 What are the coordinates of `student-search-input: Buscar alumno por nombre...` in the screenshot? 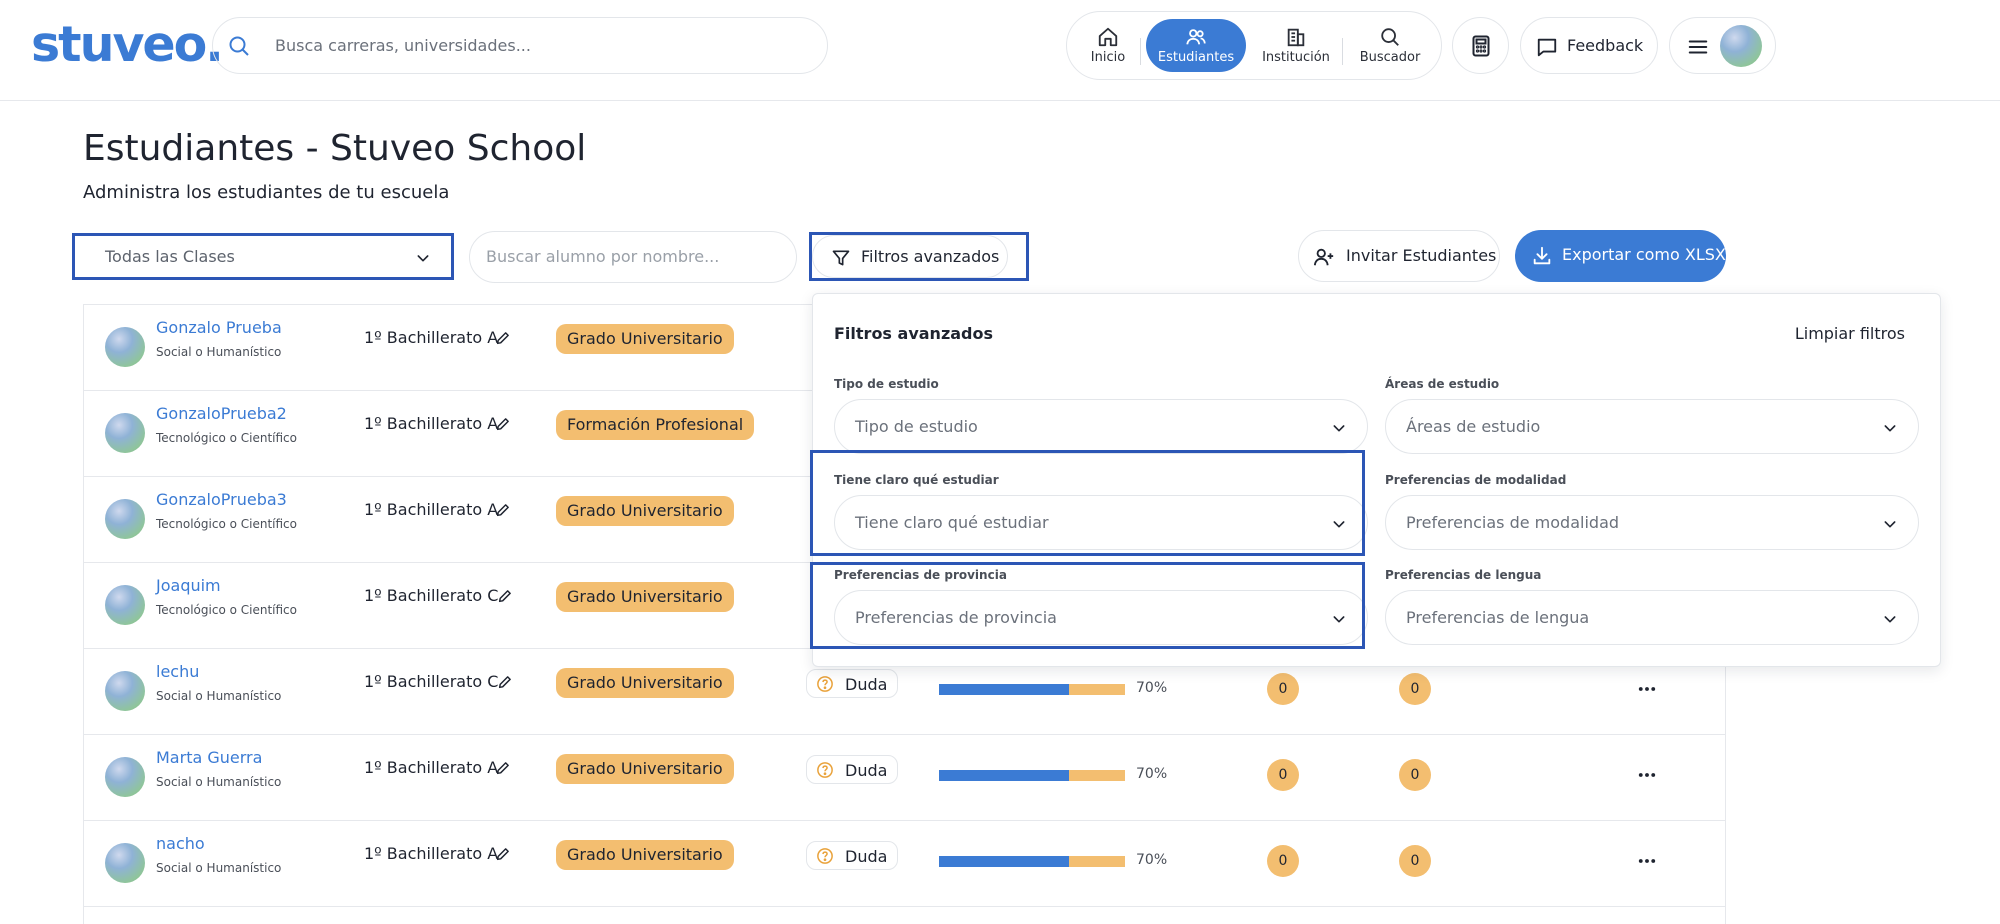 It's located at (633, 257).